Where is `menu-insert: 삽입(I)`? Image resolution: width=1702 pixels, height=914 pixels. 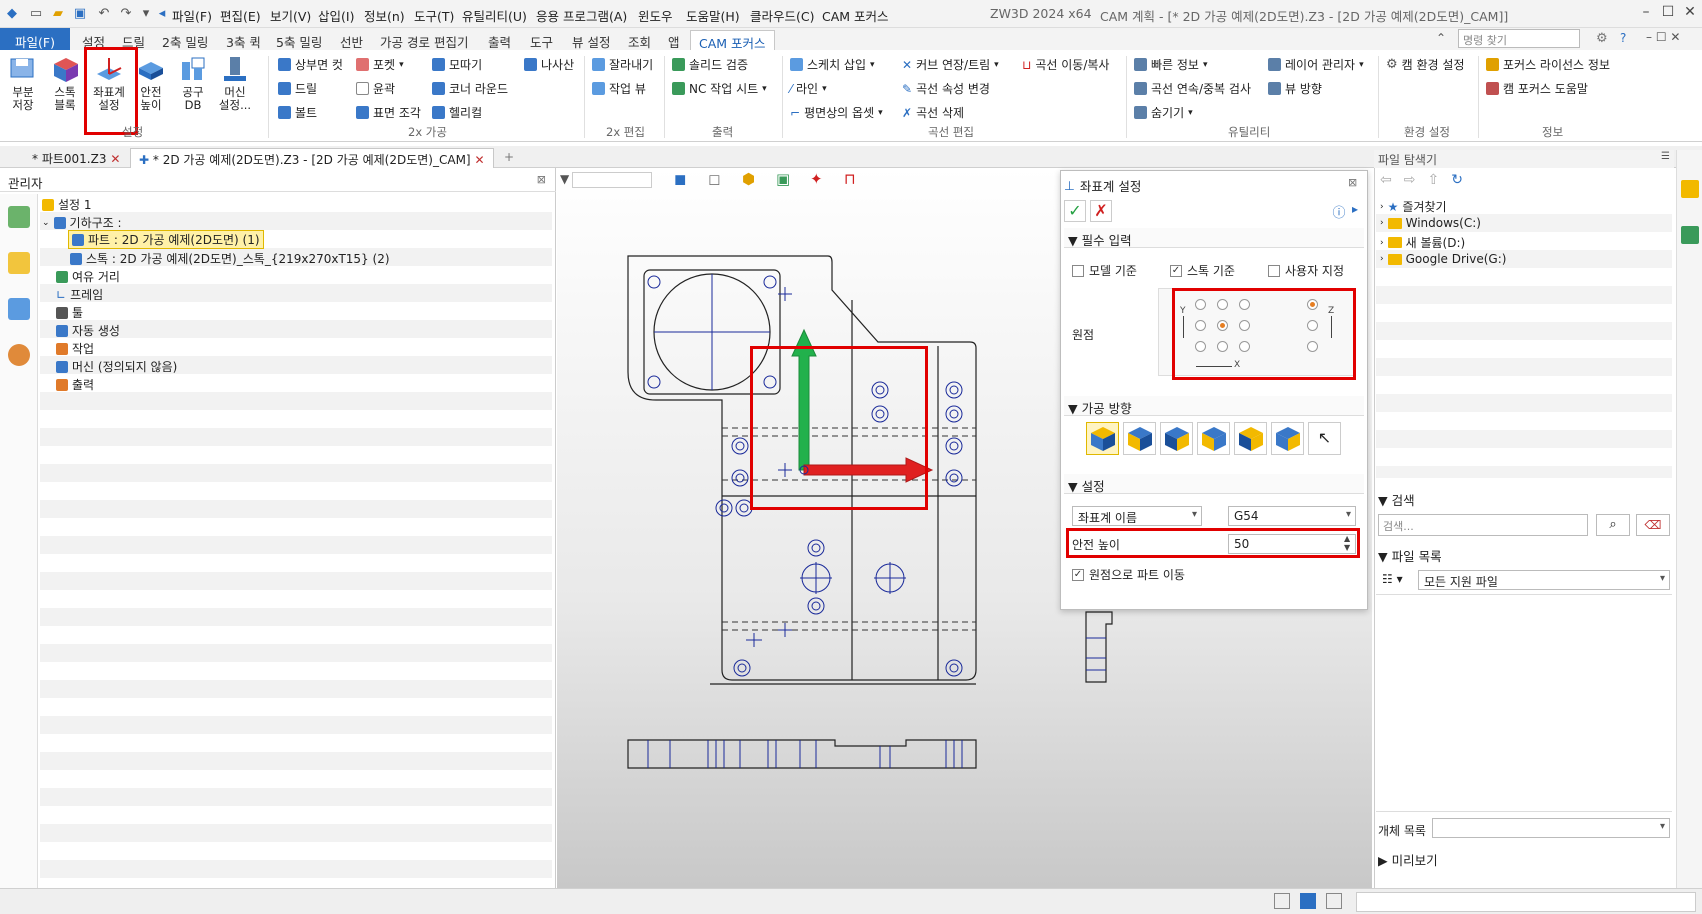 menu-insert: 삽입(I) is located at coordinates (336, 15).